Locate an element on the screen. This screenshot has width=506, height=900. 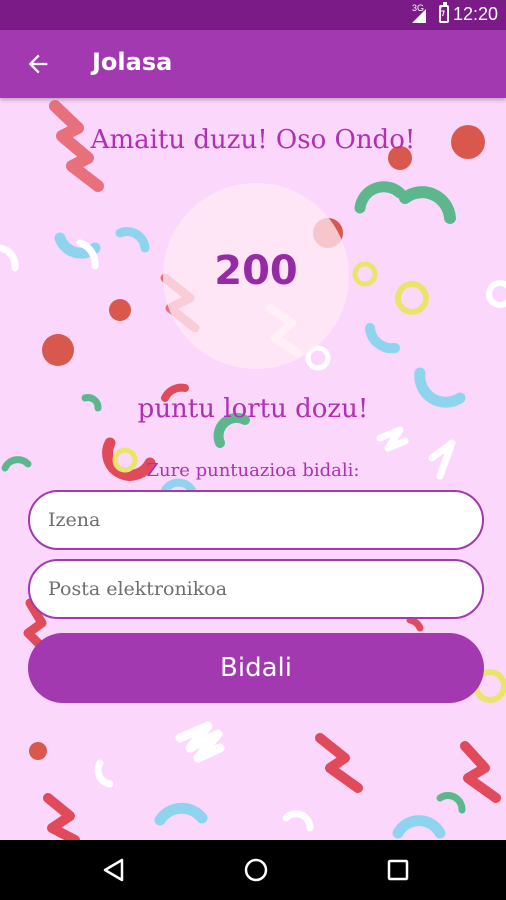
email-input is located at coordinates (256, 589).